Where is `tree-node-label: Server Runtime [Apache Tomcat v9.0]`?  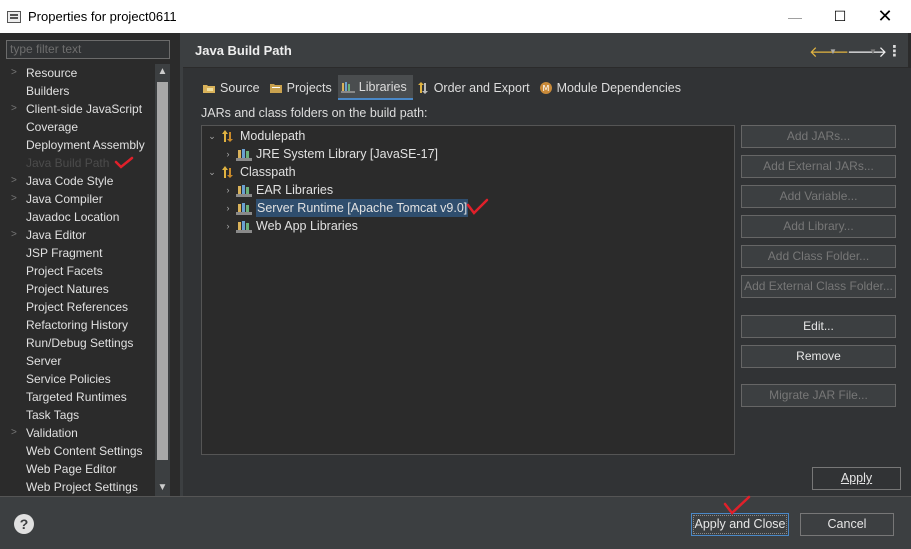
tree-node-label: Server Runtime [Apache Tomcat v9.0] is located at coordinates (362, 208).